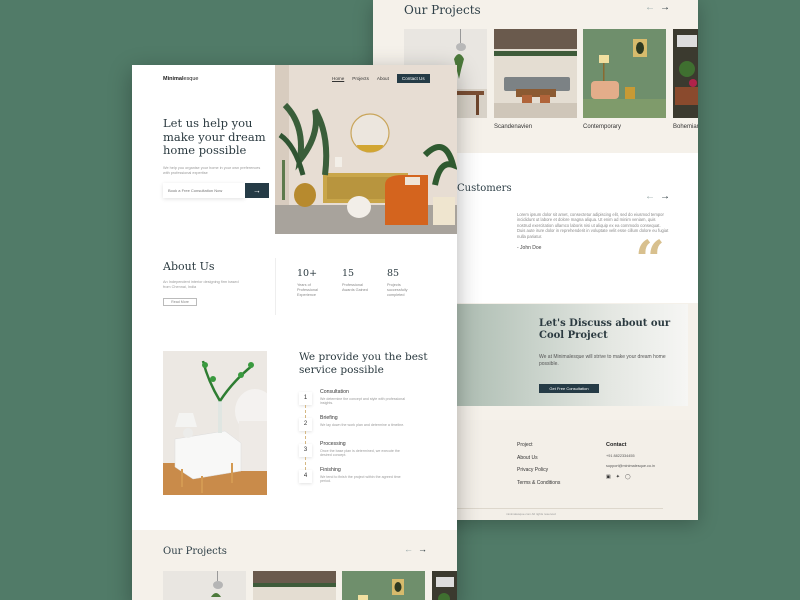 The height and width of the screenshot is (600, 800). I want to click on stat-value: 85, so click(393, 273).